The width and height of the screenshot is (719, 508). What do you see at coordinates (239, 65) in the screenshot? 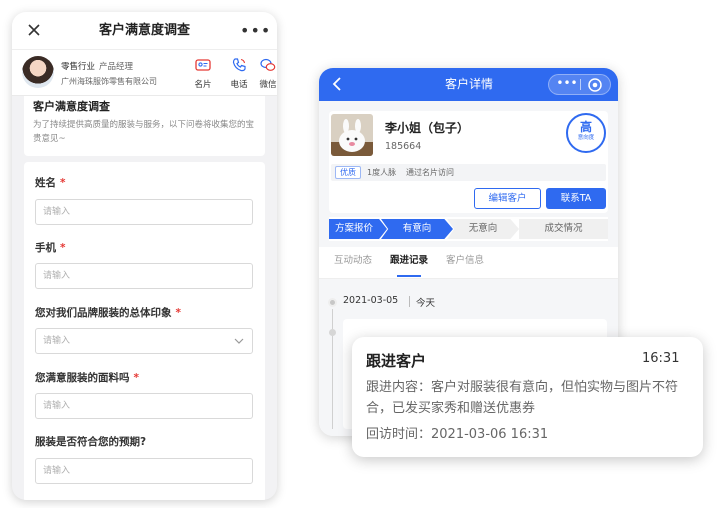
I see `phone-icon` at bounding box center [239, 65].